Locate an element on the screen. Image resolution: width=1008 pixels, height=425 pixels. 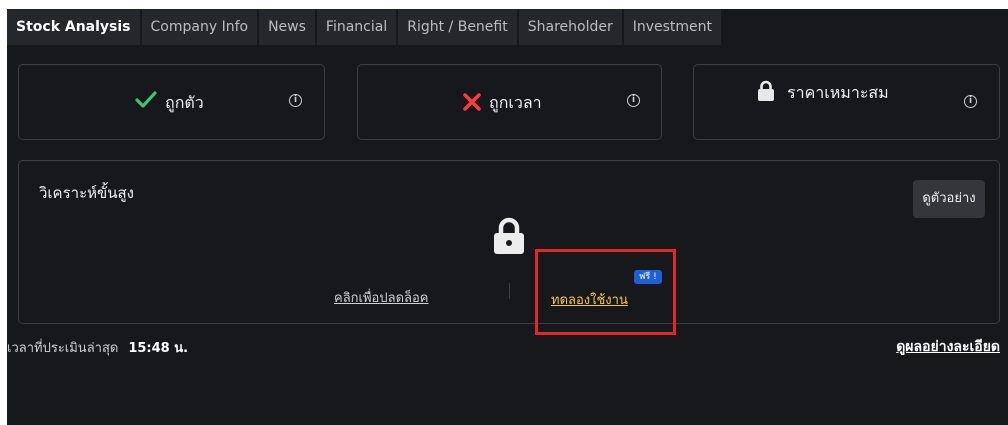
tab-company-info: Company Info is located at coordinates (199, 27).